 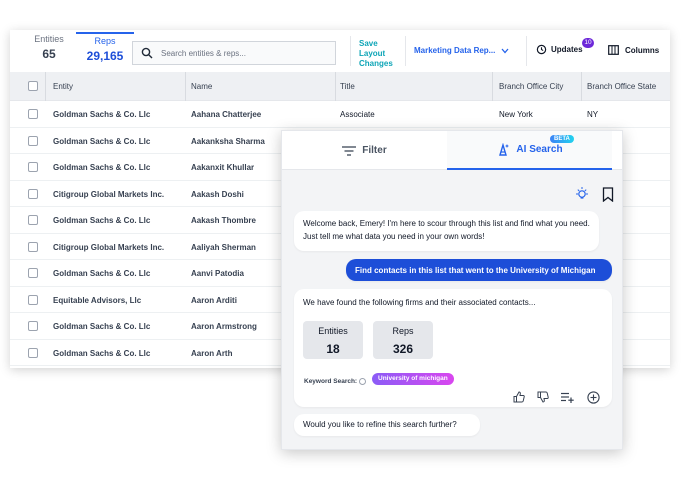 I want to click on columns-button: Columns, so click(x=633, y=50).